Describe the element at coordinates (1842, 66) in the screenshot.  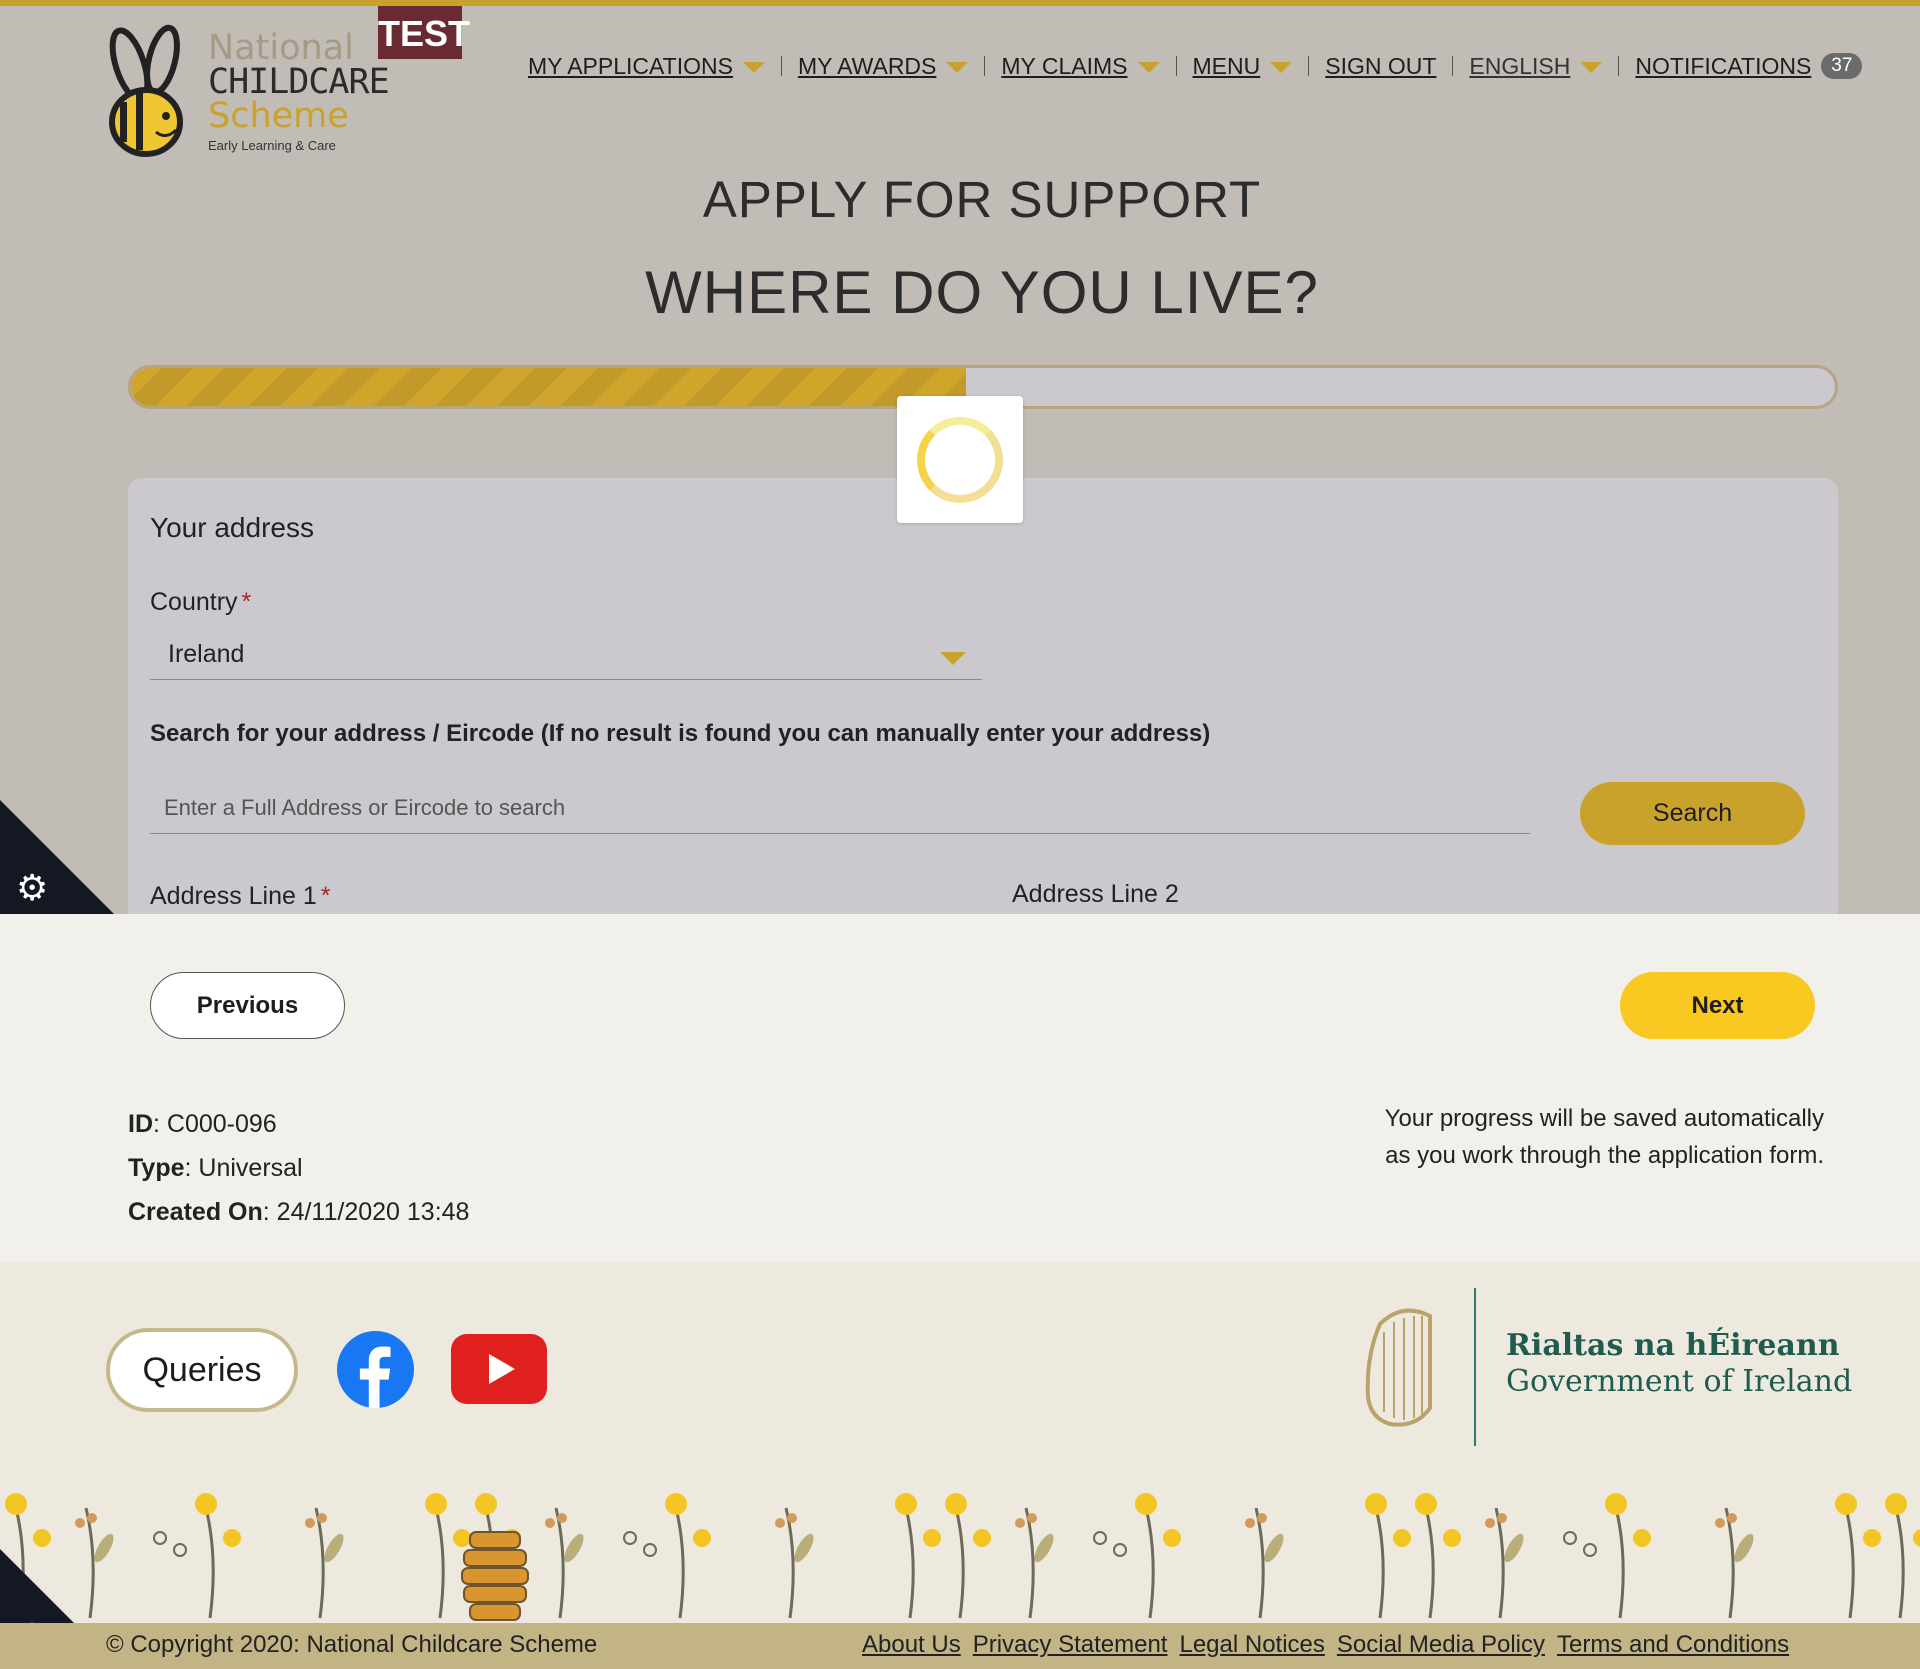
I see `notifications-count-badge: 37` at that location.